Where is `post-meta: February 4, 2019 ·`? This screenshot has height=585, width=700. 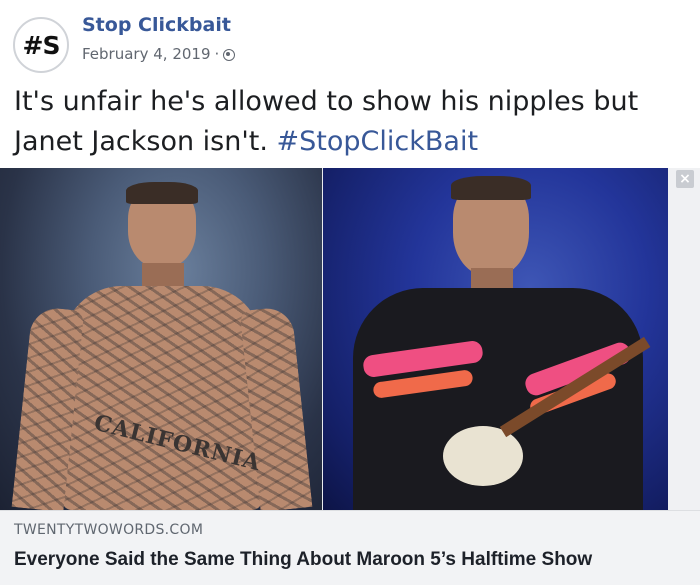
post-meta: February 4, 2019 · is located at coordinates (159, 54).